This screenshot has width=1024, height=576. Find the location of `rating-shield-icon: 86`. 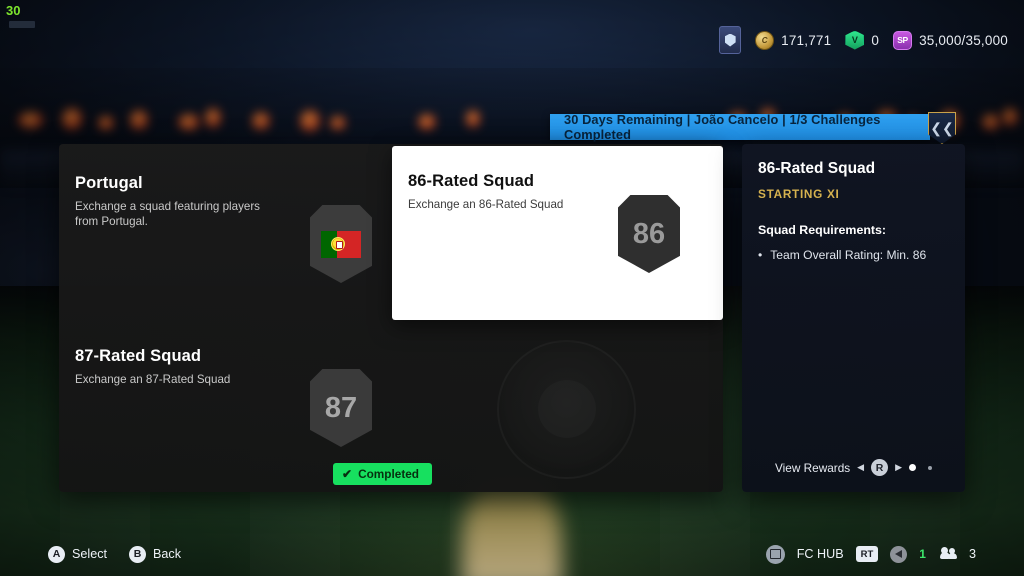

rating-shield-icon: 86 is located at coordinates (649, 234).